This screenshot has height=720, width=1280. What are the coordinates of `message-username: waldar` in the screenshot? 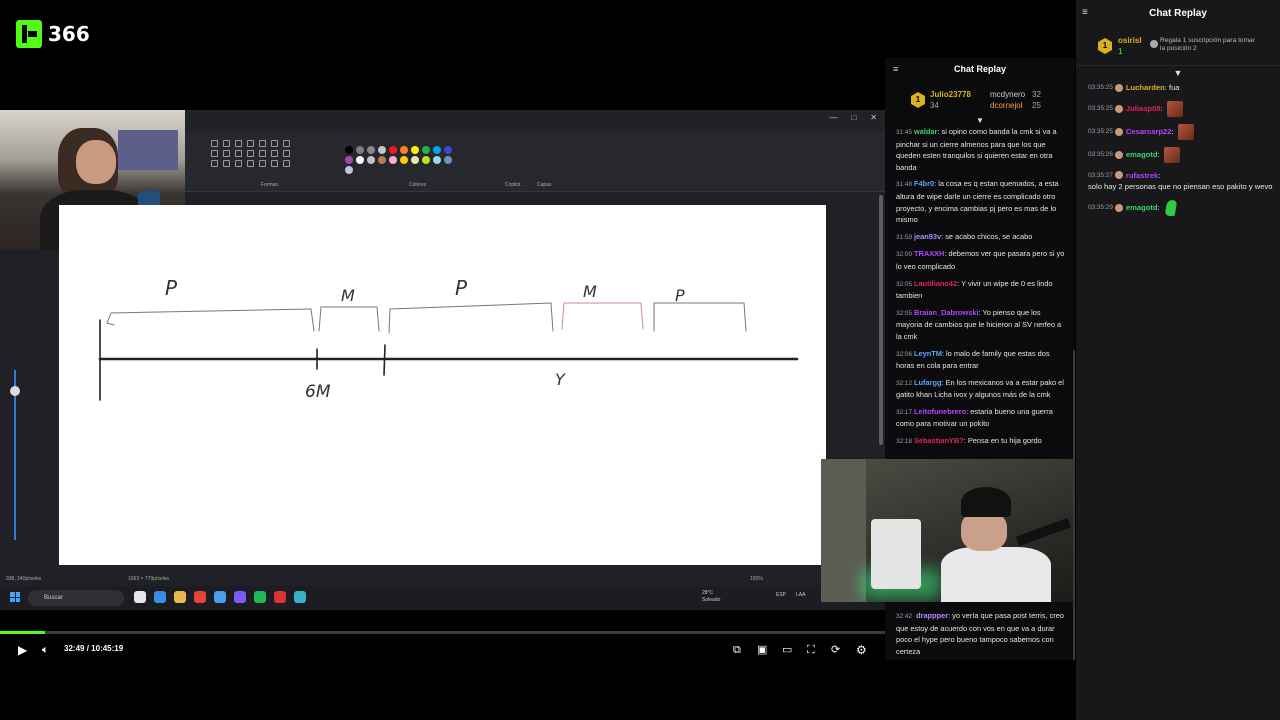 It's located at (926, 131).